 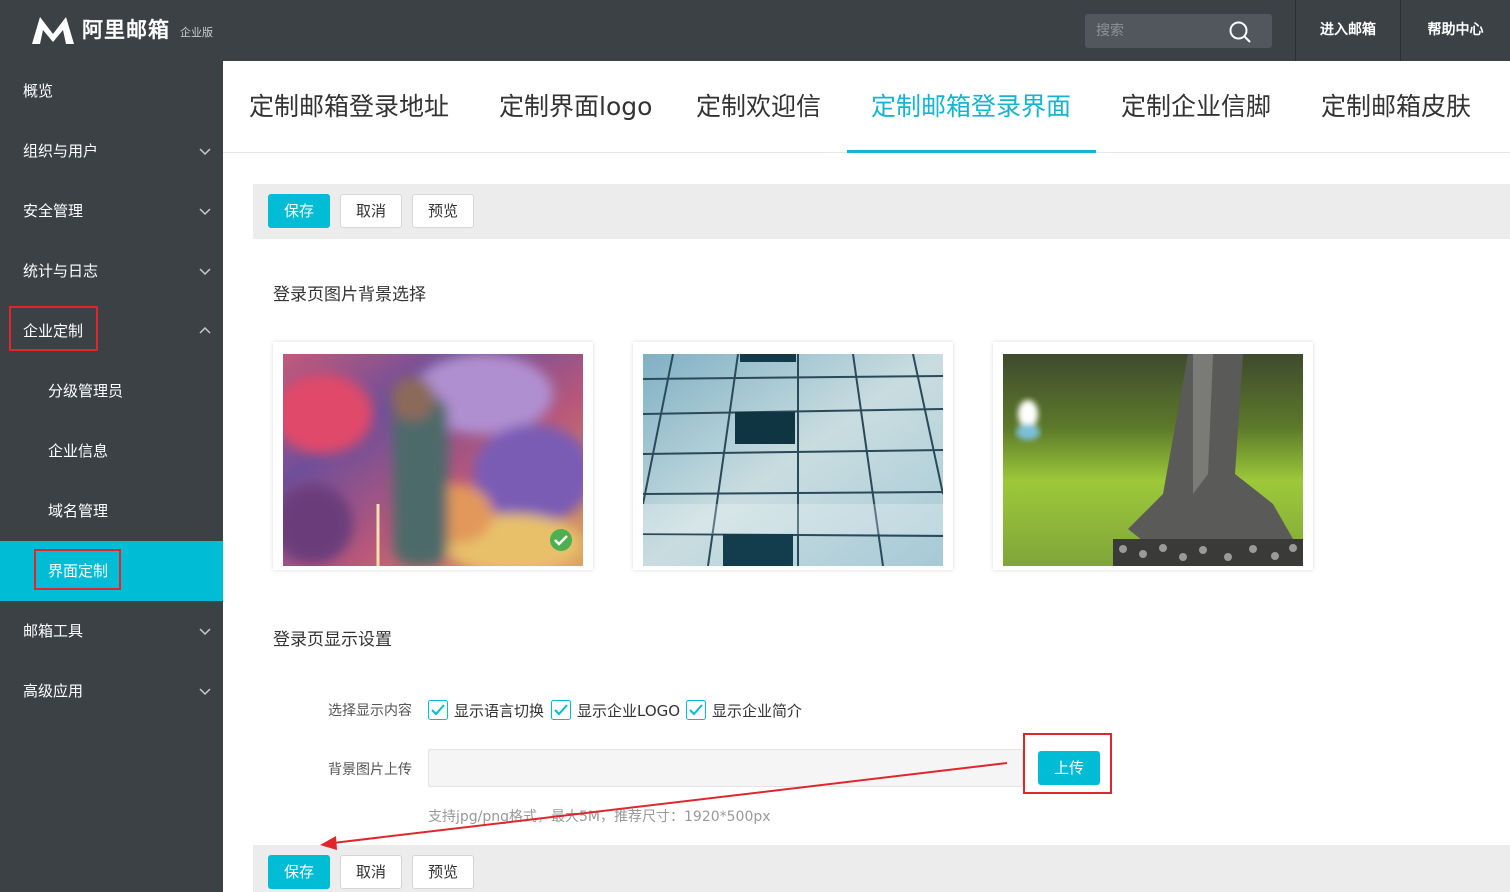 What do you see at coordinates (438, 710) in the screenshot?
I see `language-switch-checkbox` at bounding box center [438, 710].